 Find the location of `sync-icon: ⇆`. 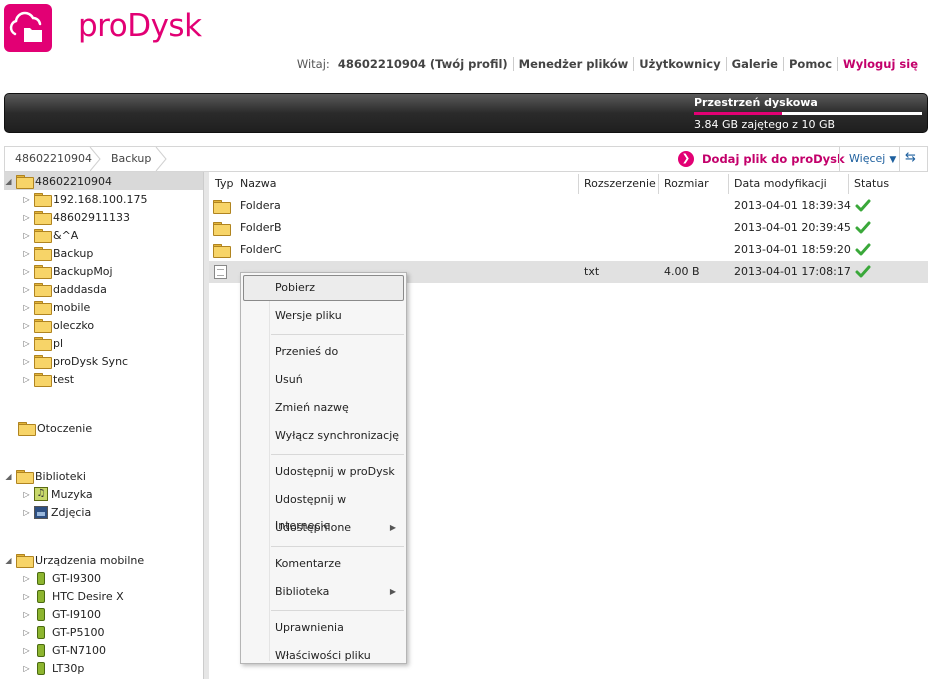

sync-icon: ⇆ is located at coordinates (910, 157).